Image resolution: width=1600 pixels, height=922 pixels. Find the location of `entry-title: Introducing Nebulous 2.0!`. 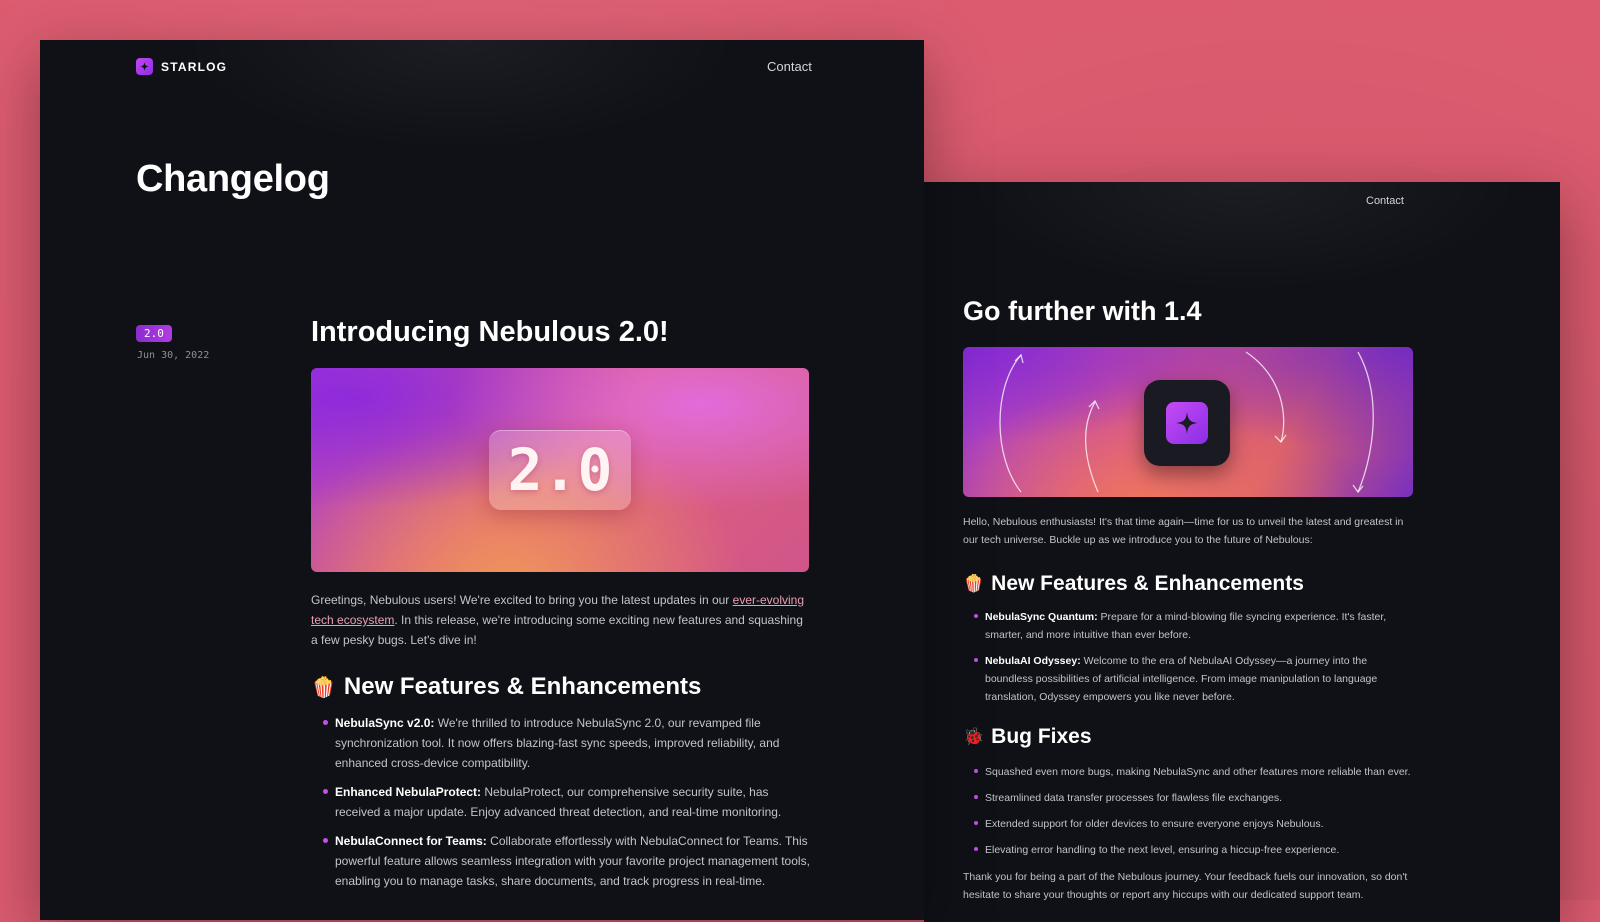

entry-title: Introducing Nebulous 2.0! is located at coordinates (490, 332).